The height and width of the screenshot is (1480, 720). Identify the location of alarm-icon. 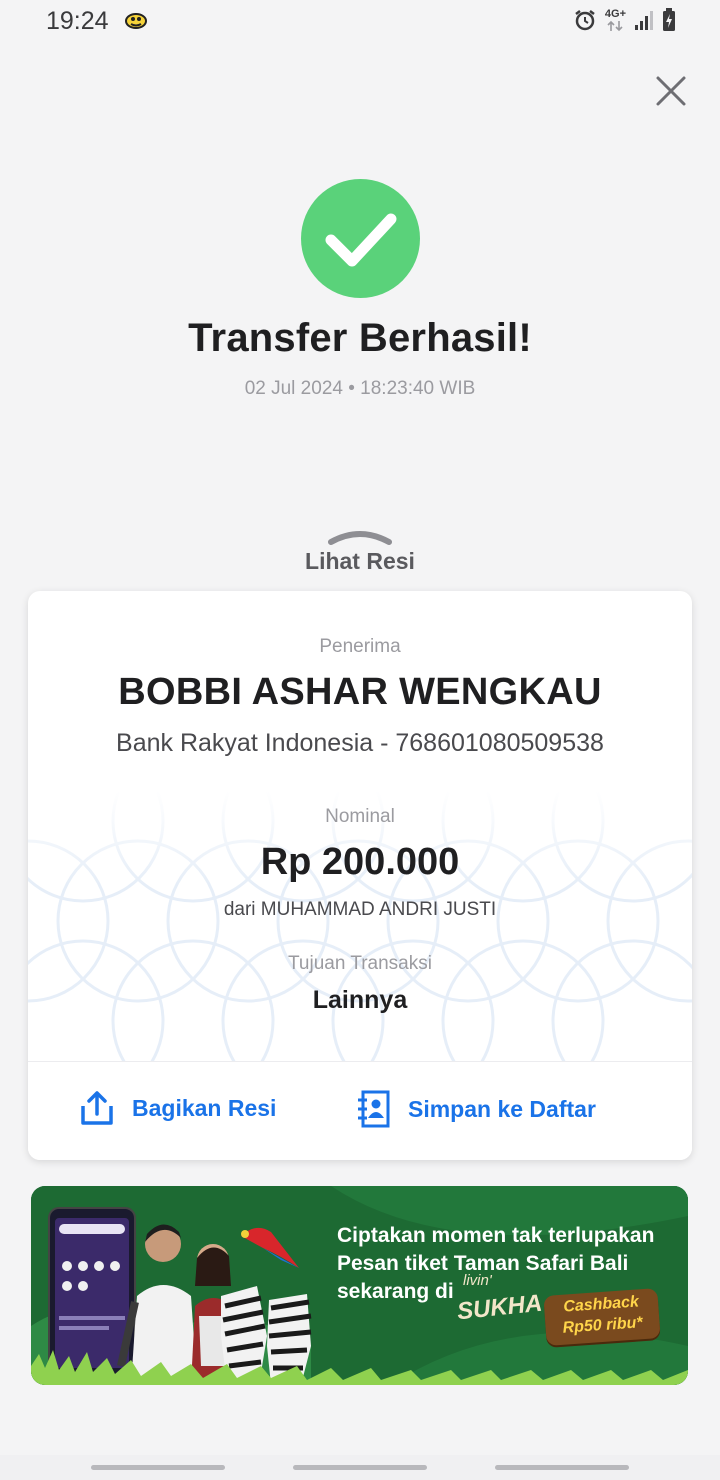
(585, 20).